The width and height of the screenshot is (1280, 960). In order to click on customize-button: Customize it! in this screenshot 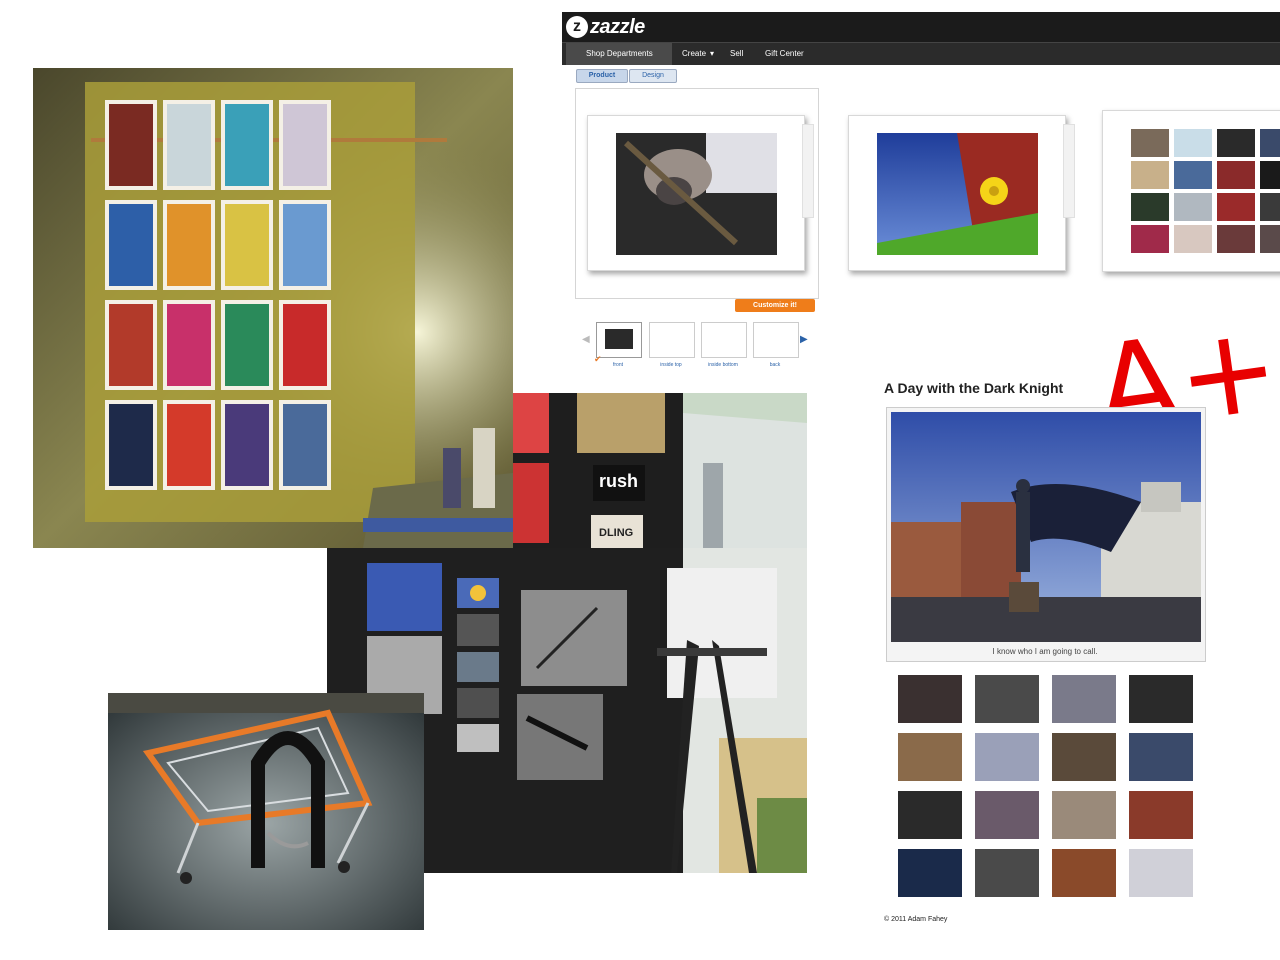, I will do `click(775, 305)`.